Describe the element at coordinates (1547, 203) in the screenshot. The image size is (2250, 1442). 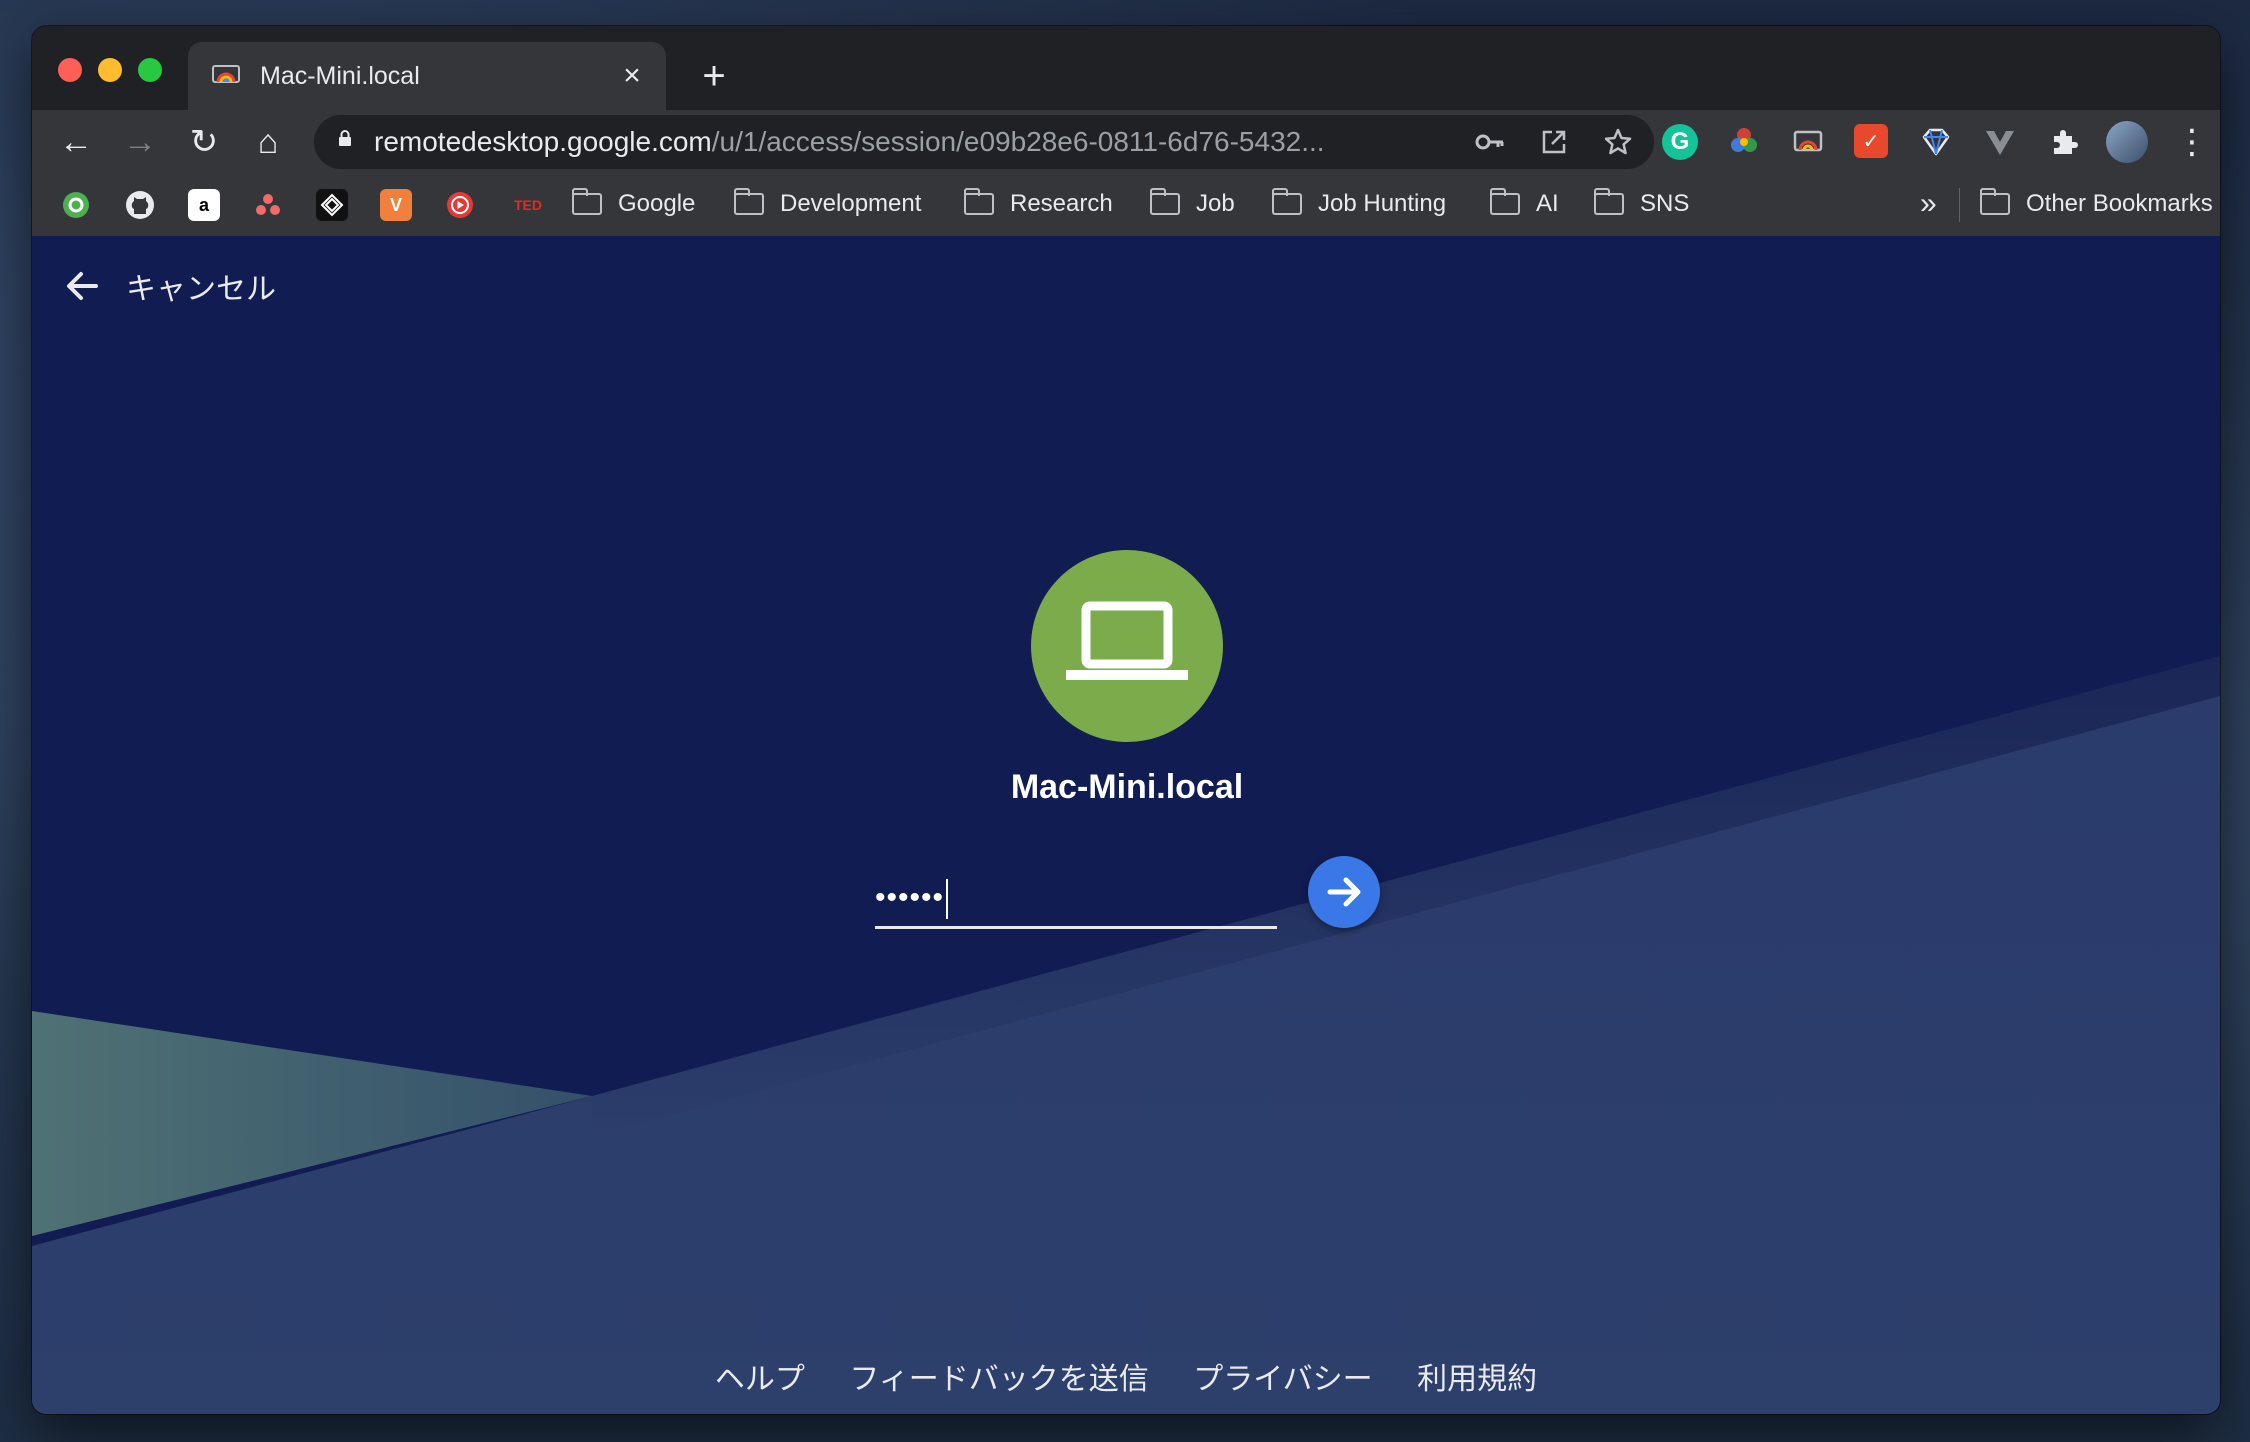
I see `bookmark-folder-label: AI` at that location.